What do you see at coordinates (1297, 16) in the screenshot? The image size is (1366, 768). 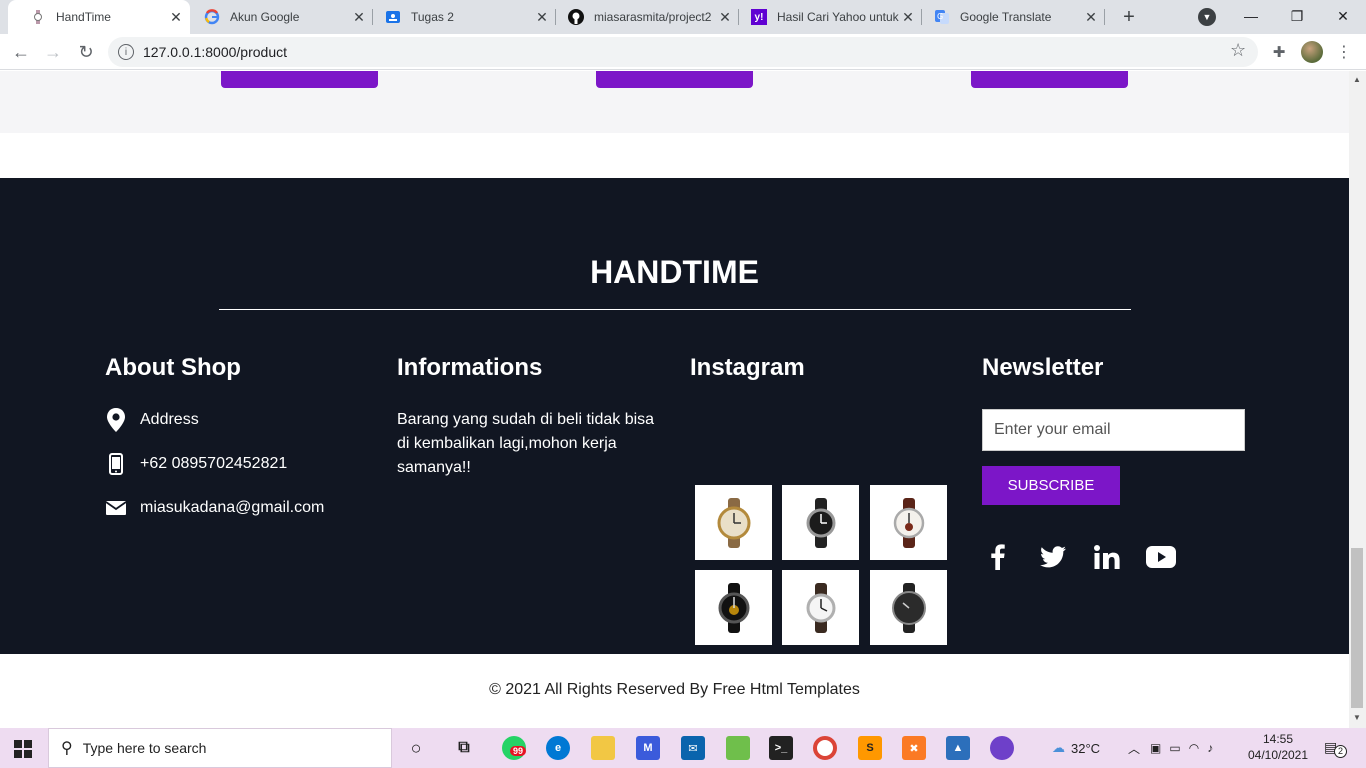 I see `restore-button: ❐` at bounding box center [1297, 16].